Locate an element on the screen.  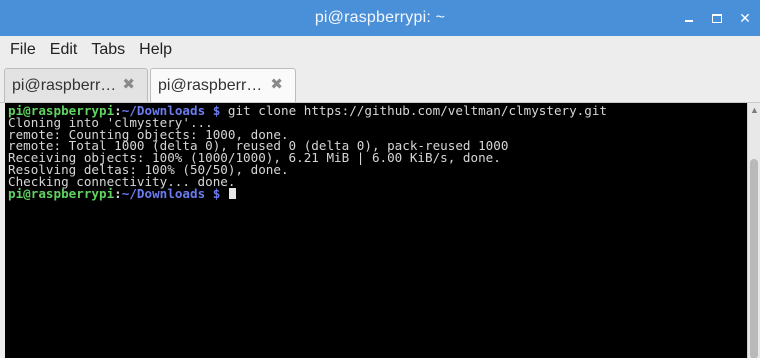
scrollbar-thumb is located at coordinates (754, 258).